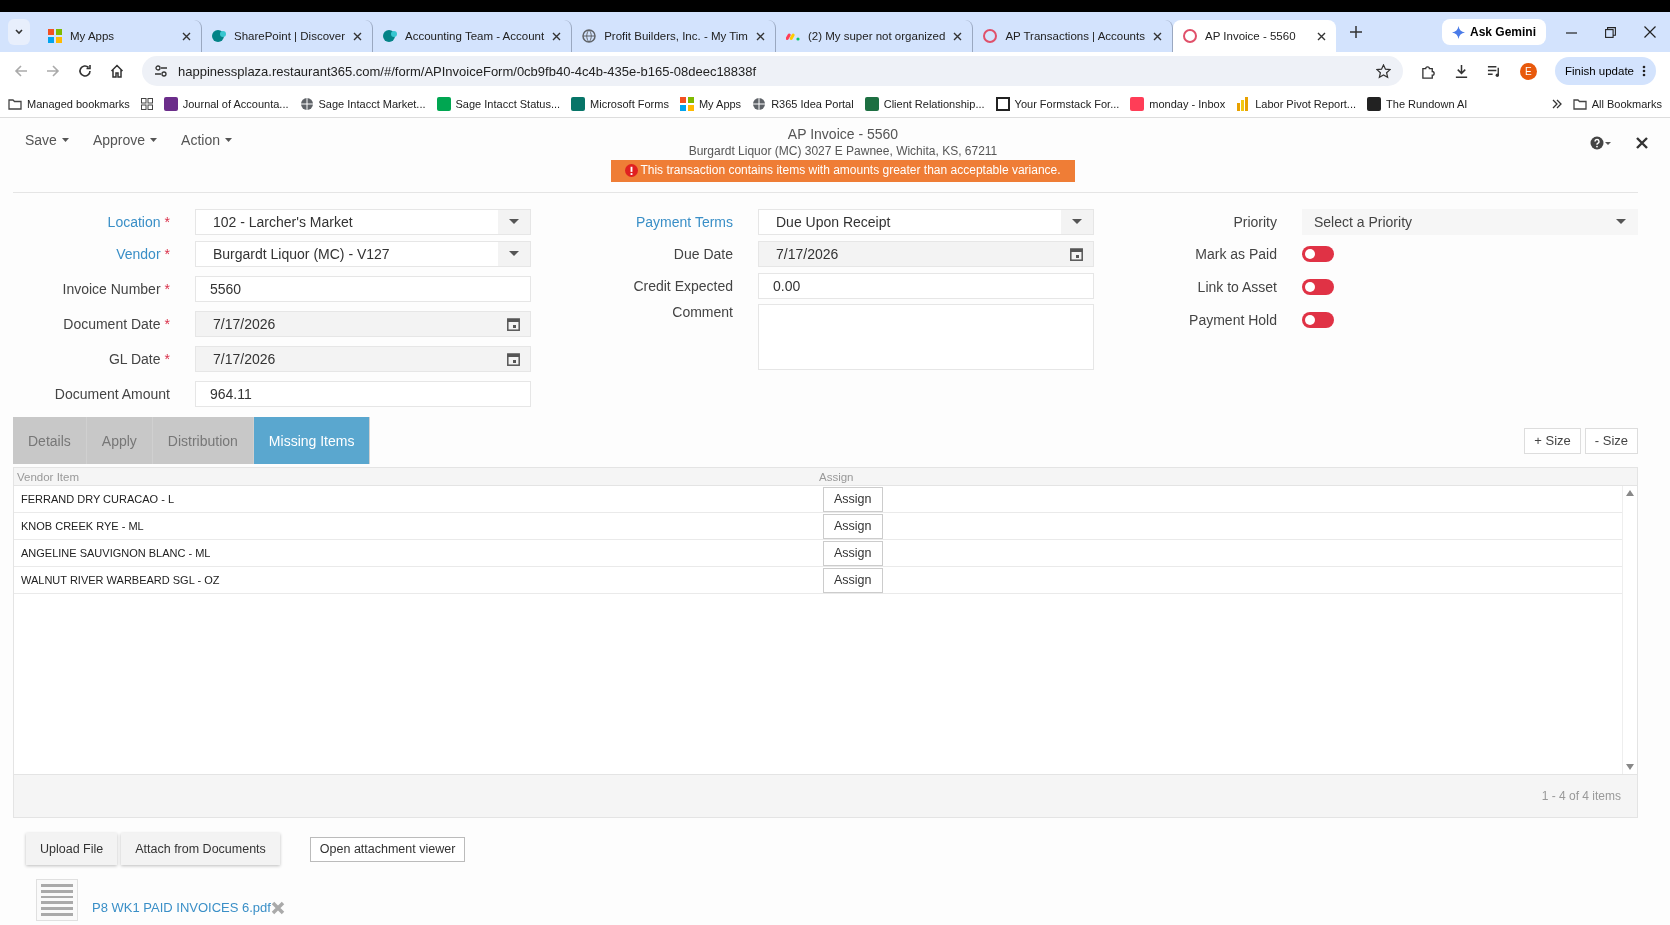  What do you see at coordinates (1237, 287) in the screenshot?
I see `field-label: Link to Asset` at bounding box center [1237, 287].